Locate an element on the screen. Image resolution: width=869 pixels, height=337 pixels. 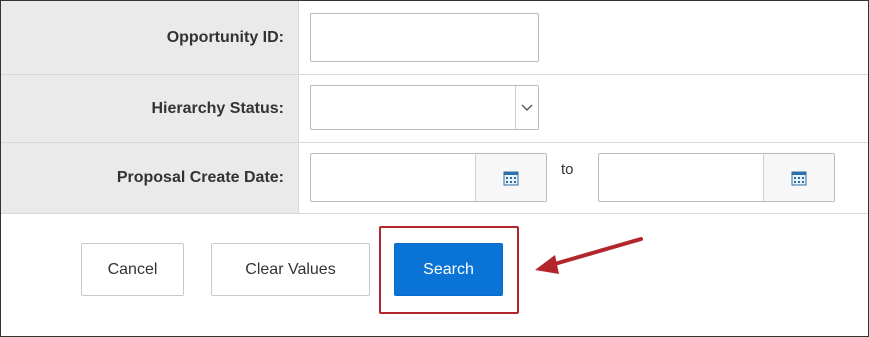
proposal-create-date-to is located at coordinates (716, 177).